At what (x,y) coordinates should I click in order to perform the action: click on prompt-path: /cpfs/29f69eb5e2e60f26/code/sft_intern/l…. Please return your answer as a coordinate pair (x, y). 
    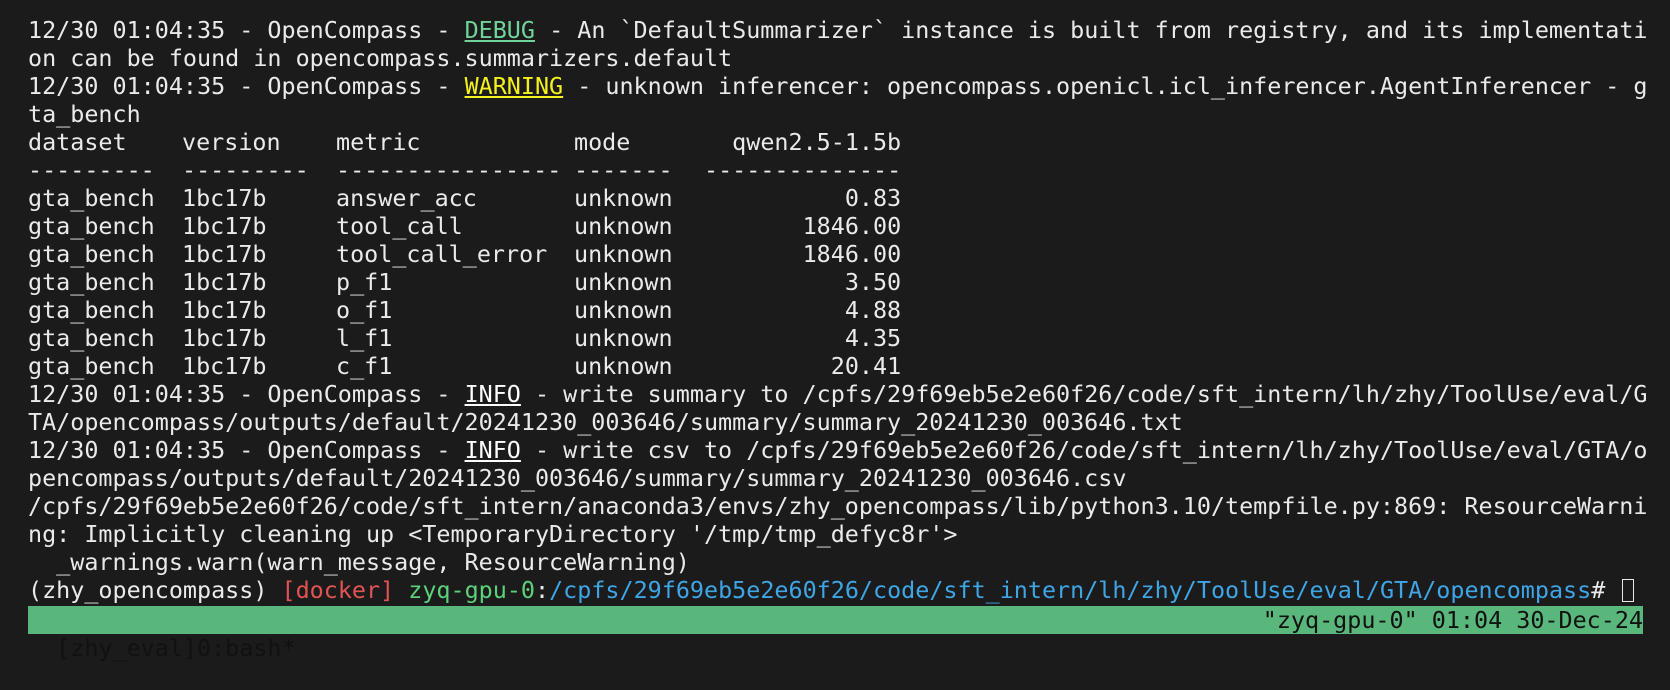
    Looking at the image, I should click on (1070, 590).